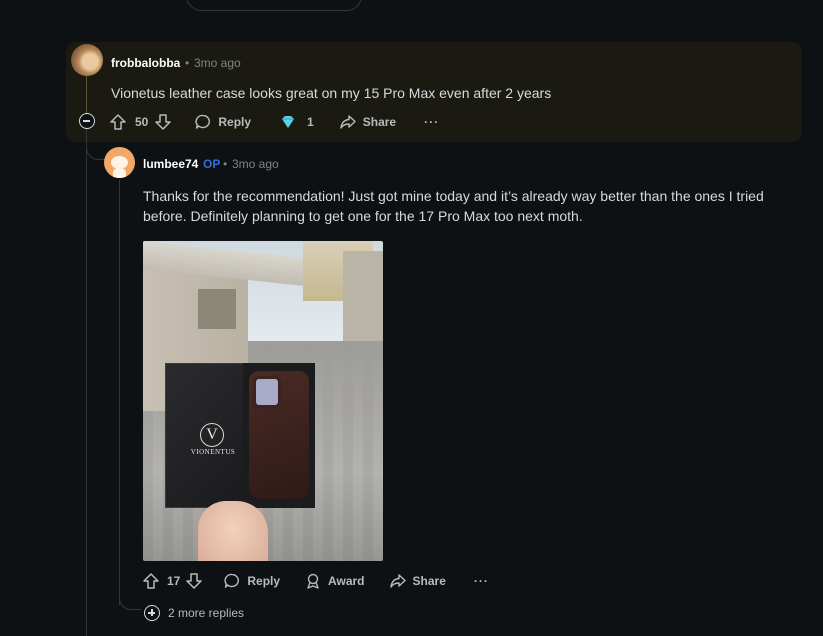 The image size is (823, 636). I want to click on comment-actions: 17 Reply Award Share ···, so click(315, 581).